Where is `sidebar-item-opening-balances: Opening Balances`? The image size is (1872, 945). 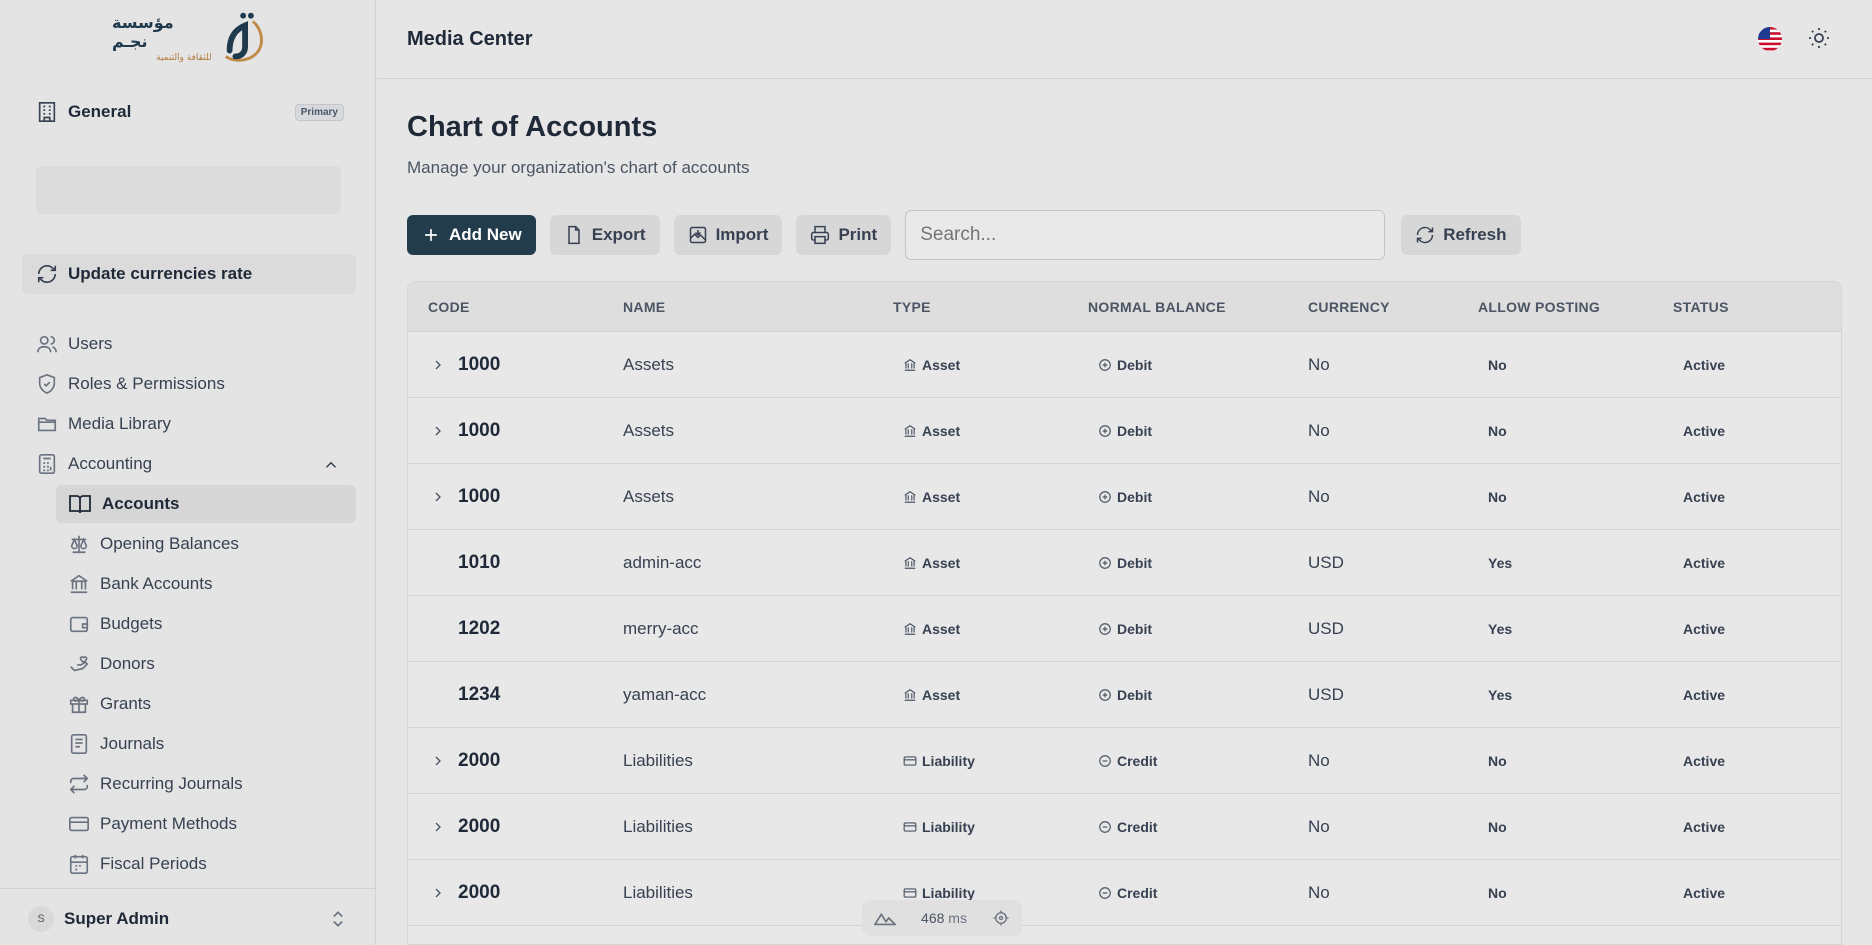 sidebar-item-opening-balances: Opening Balances is located at coordinates (153, 544).